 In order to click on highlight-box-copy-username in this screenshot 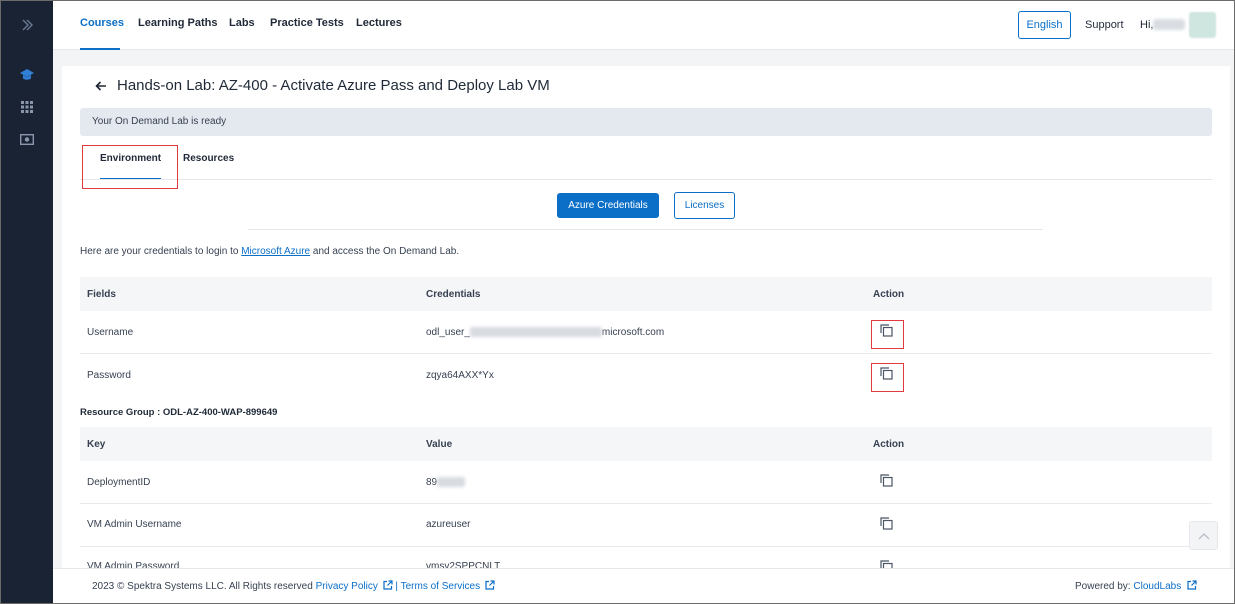, I will do `click(887, 334)`.